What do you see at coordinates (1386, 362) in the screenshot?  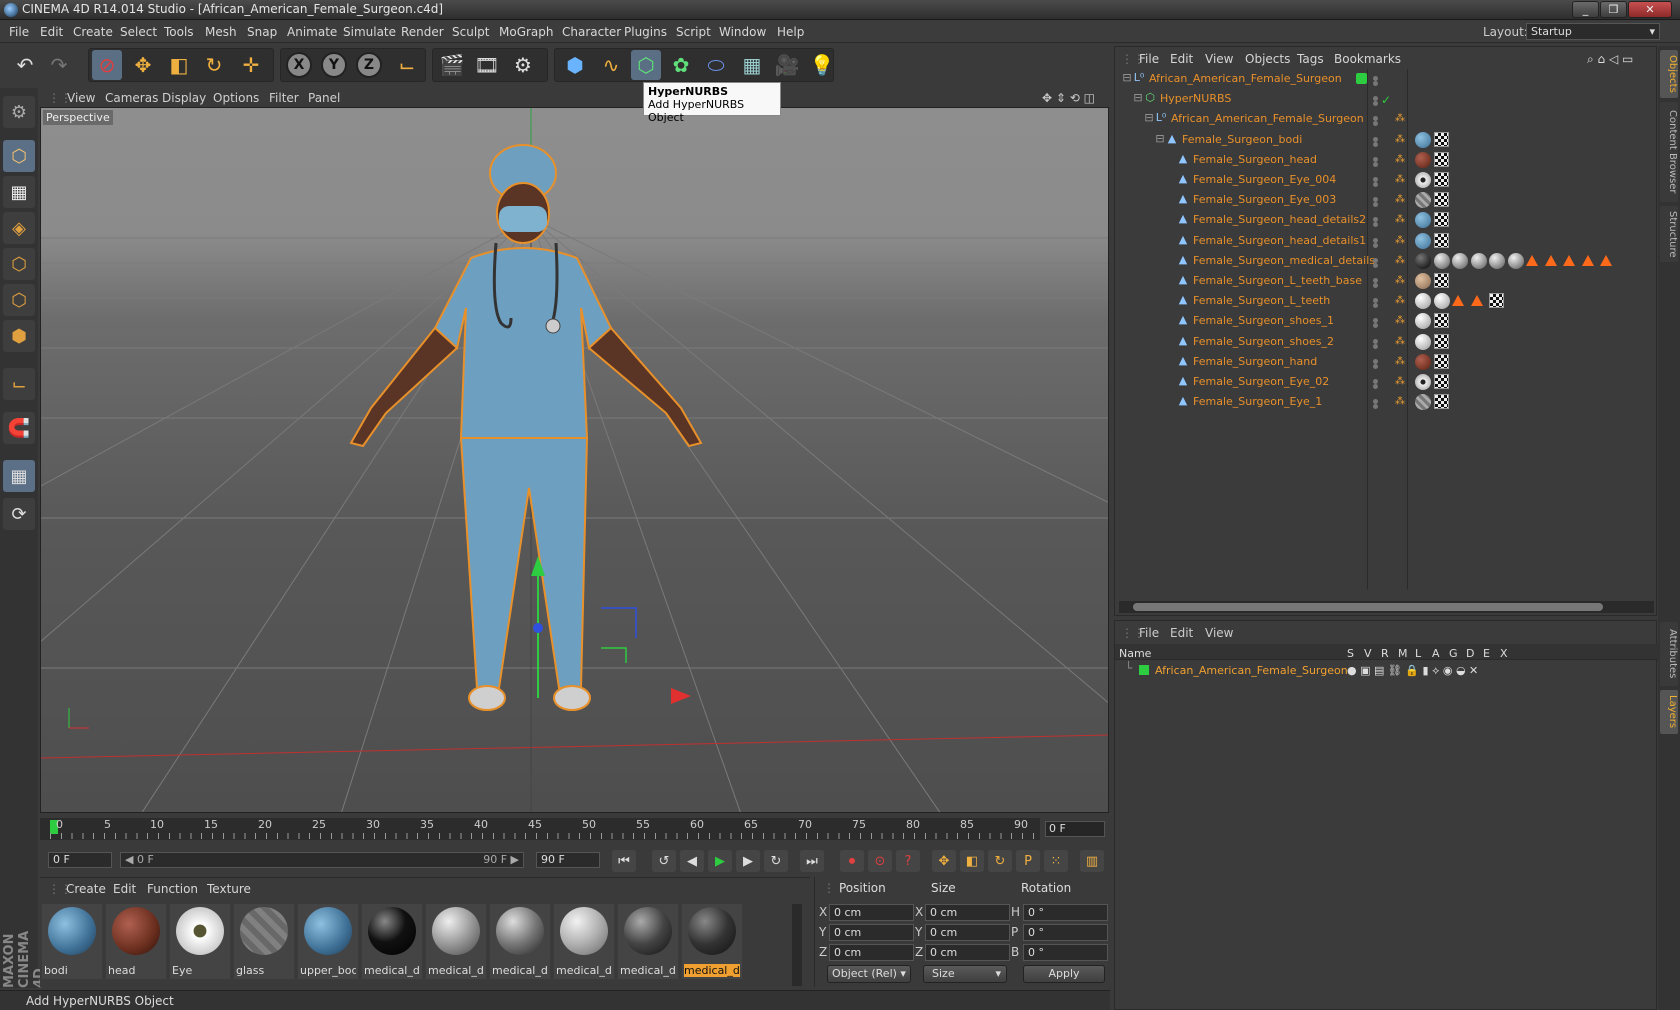 I see `object-row: ▲ Female_Surgeon_hand ⁂` at bounding box center [1386, 362].